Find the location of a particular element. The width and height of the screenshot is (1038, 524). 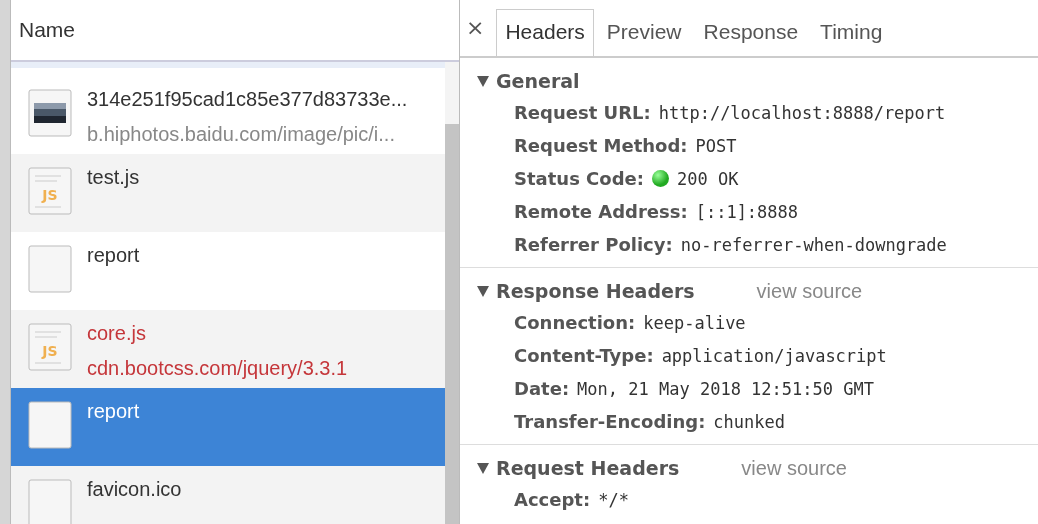

scrollbar is located at coordinates (452, 293).